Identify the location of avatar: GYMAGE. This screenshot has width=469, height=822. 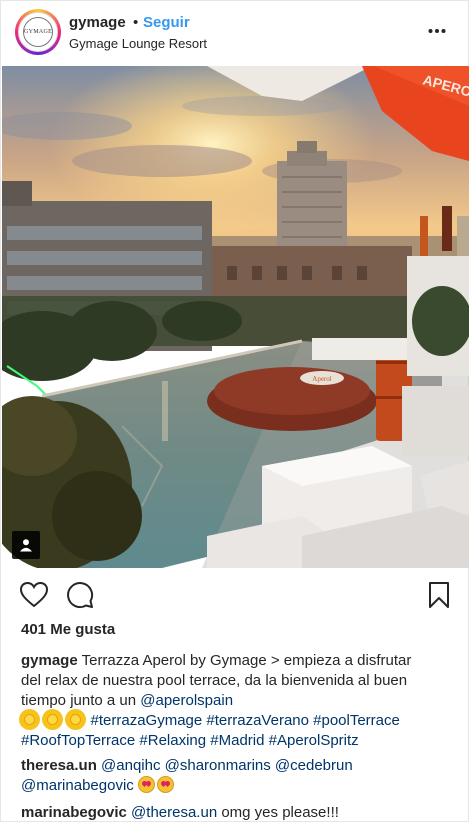
(38, 32).